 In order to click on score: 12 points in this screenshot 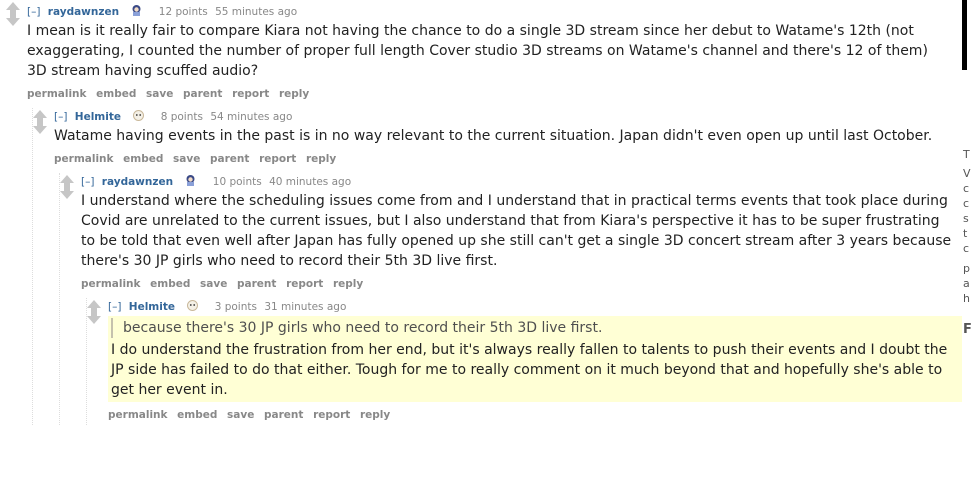, I will do `click(183, 12)`.